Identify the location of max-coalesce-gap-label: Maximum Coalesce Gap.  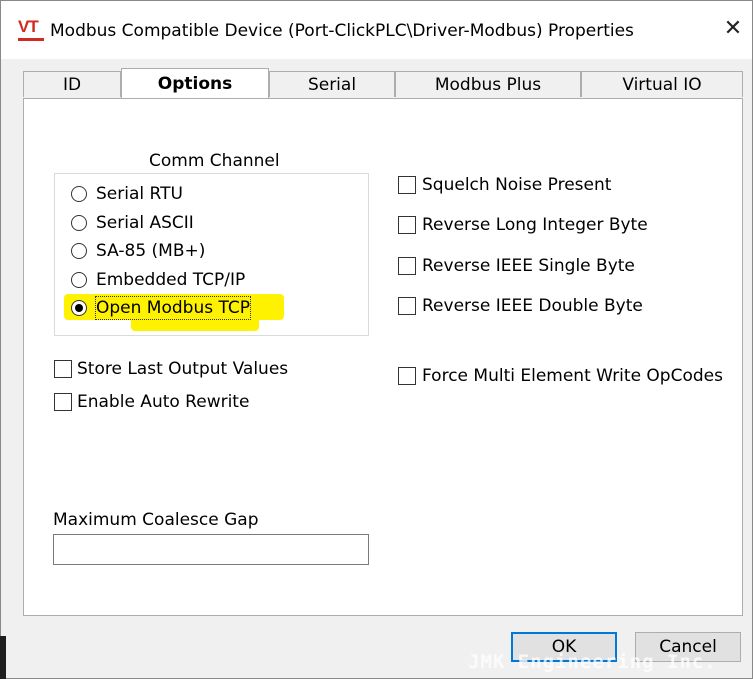
(156, 520).